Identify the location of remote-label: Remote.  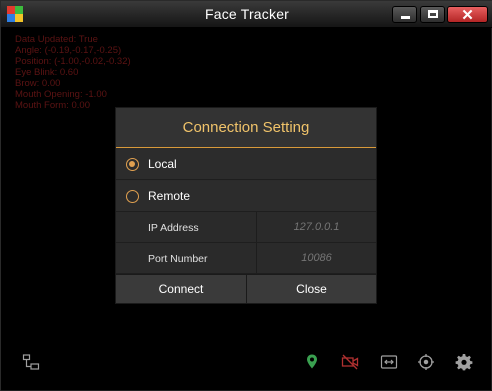
(169, 196).